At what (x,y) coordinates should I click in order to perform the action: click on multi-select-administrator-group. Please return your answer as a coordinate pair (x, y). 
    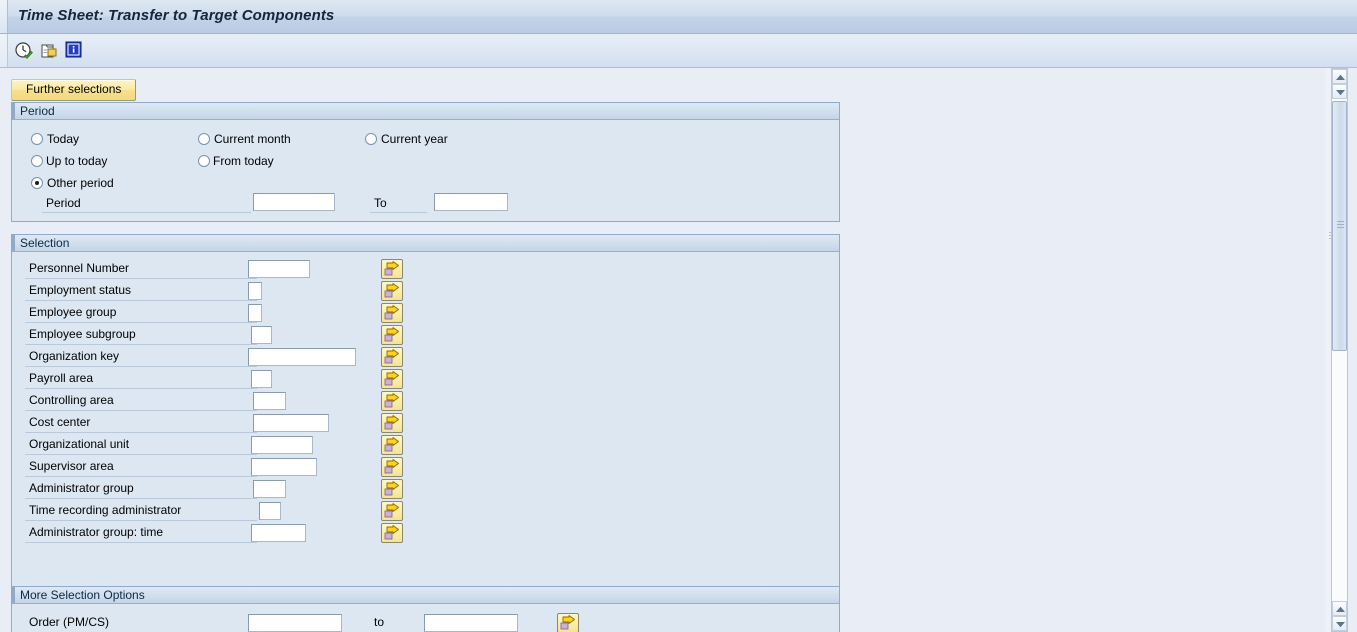
    Looking at the image, I should click on (392, 489).